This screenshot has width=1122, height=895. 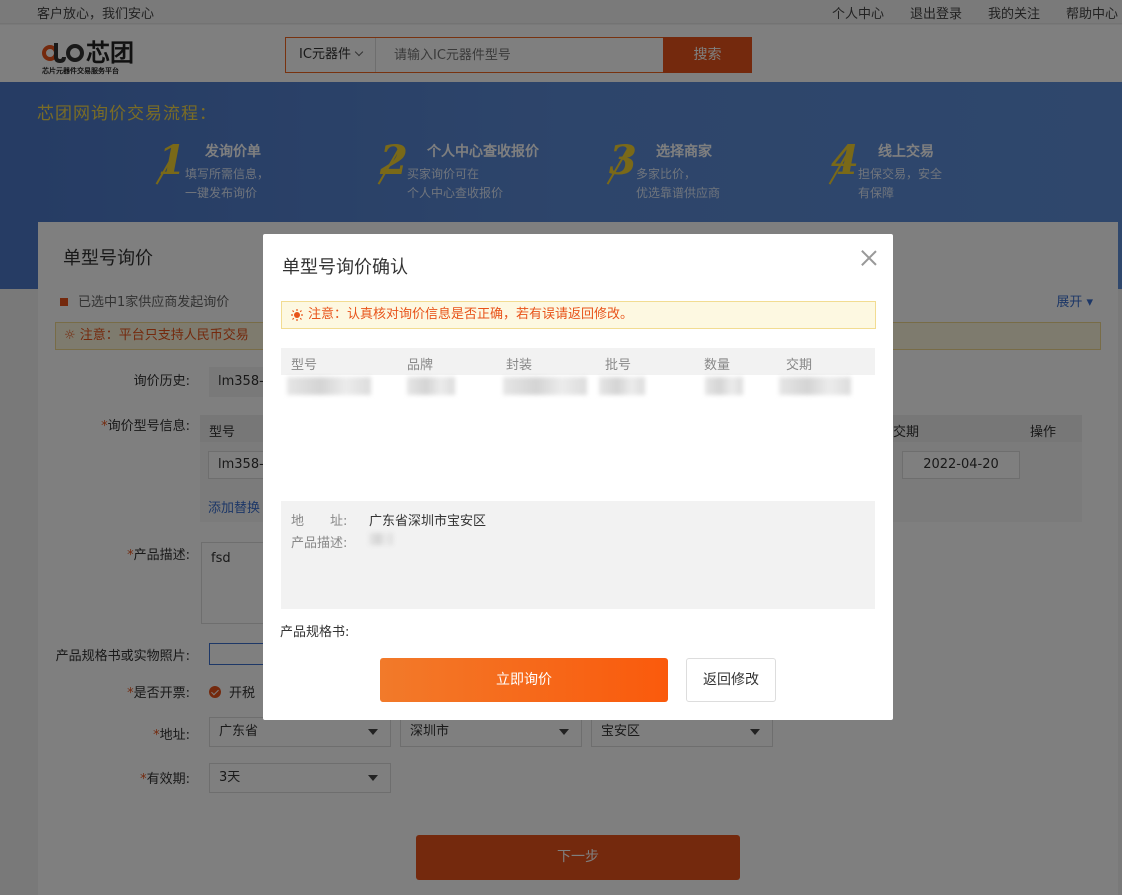 What do you see at coordinates (717, 365) in the screenshot?
I see `column-quantity: 数量` at bounding box center [717, 365].